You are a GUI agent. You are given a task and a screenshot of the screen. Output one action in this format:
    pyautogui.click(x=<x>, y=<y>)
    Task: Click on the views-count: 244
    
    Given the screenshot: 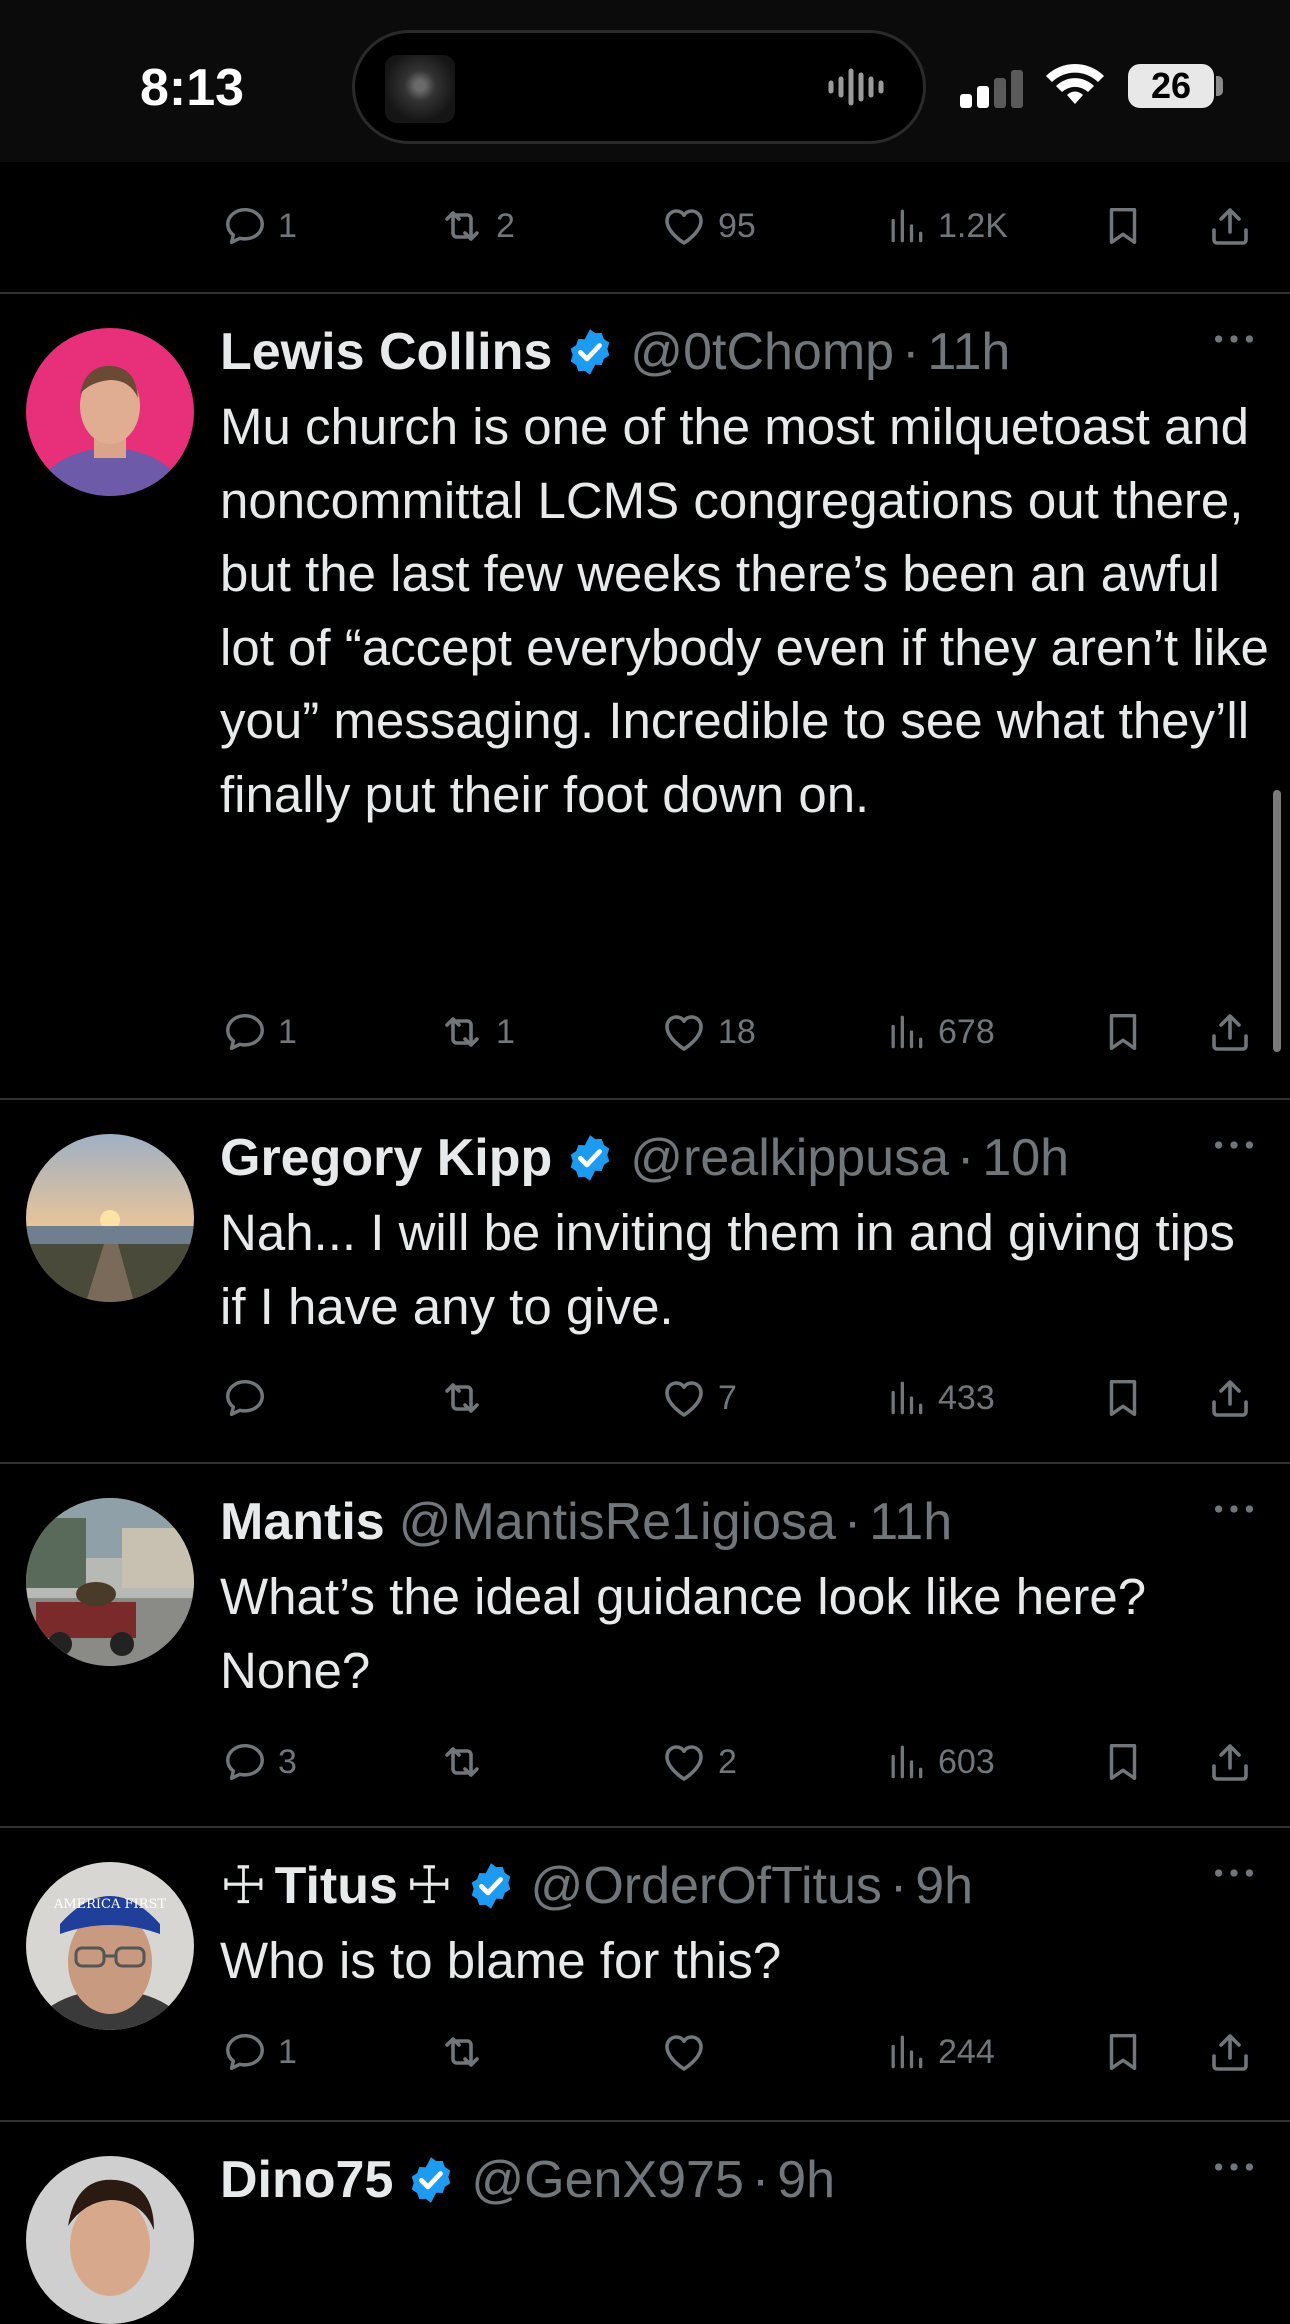 What is the action you would take?
    pyautogui.click(x=966, y=2051)
    